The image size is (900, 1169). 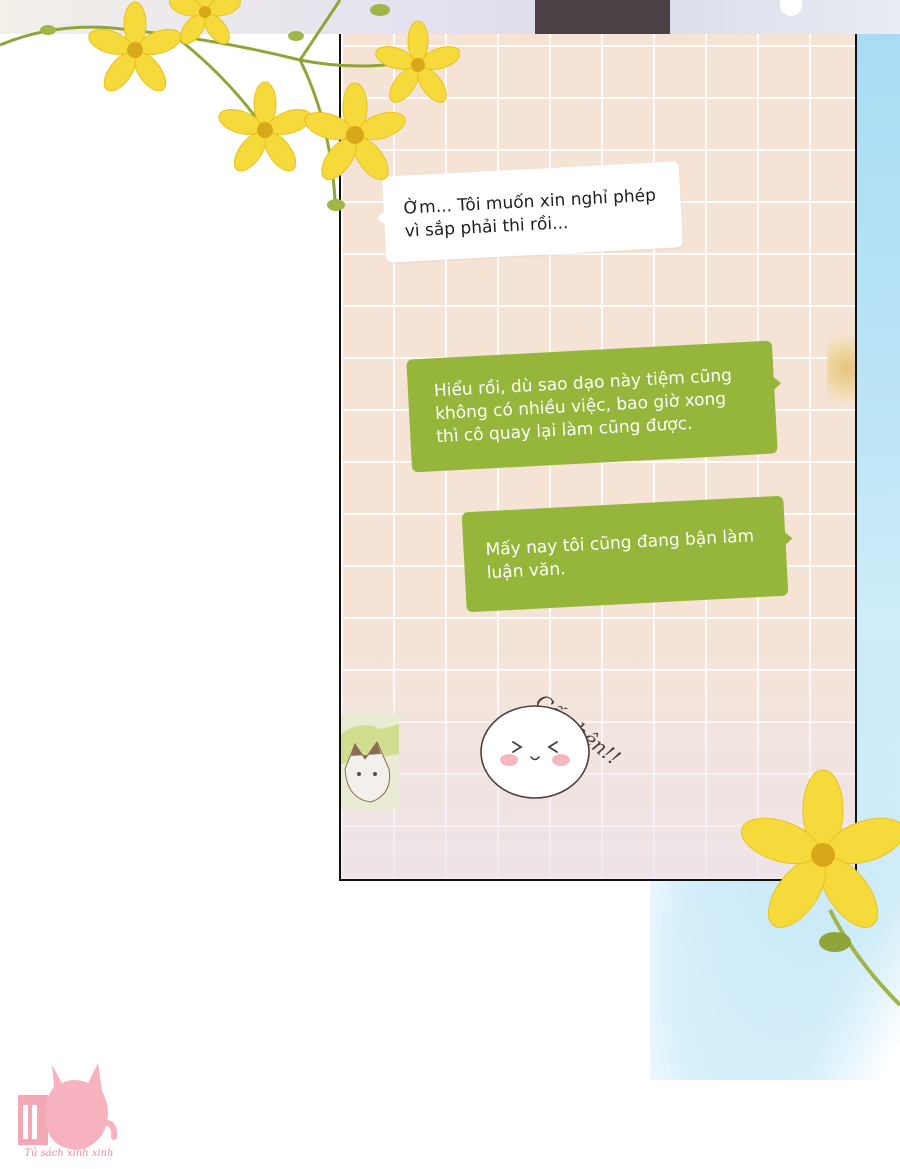 What do you see at coordinates (841, 369) in the screenshot?
I see `background-foliage` at bounding box center [841, 369].